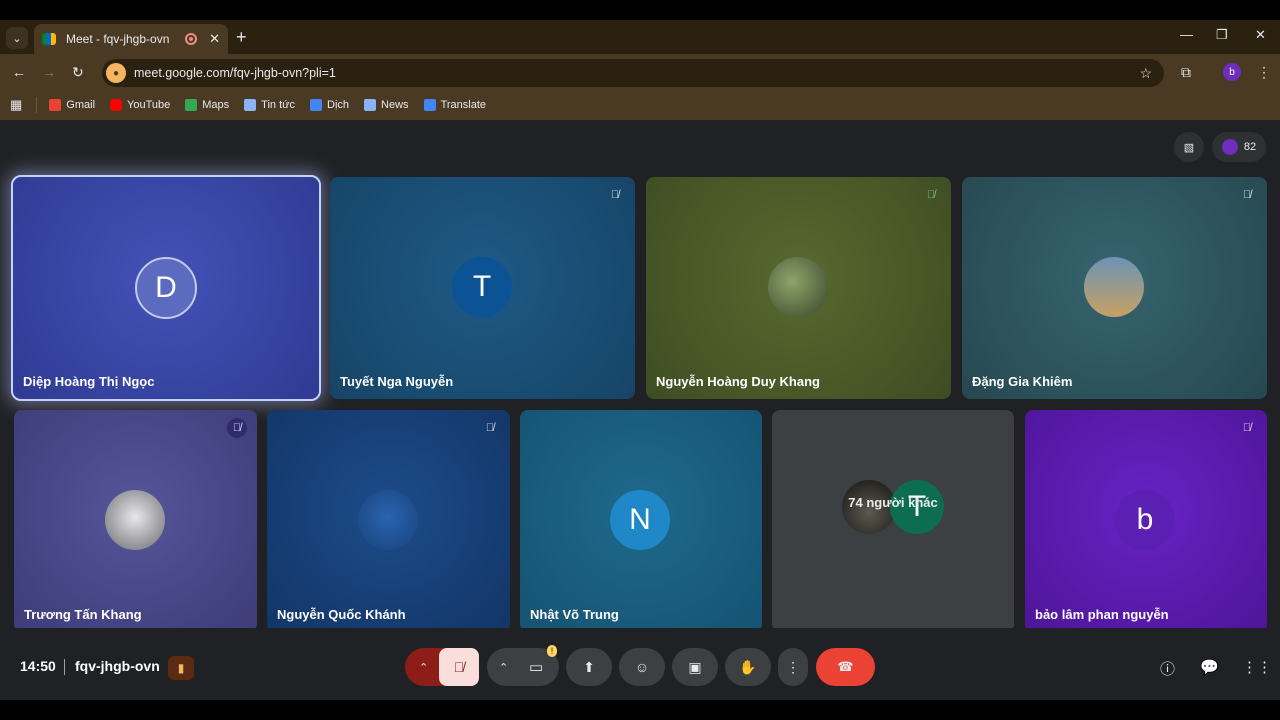 Image resolution: width=1280 pixels, height=720 pixels. Describe the element at coordinates (191, 39) in the screenshot. I see `recording-icon` at that location.